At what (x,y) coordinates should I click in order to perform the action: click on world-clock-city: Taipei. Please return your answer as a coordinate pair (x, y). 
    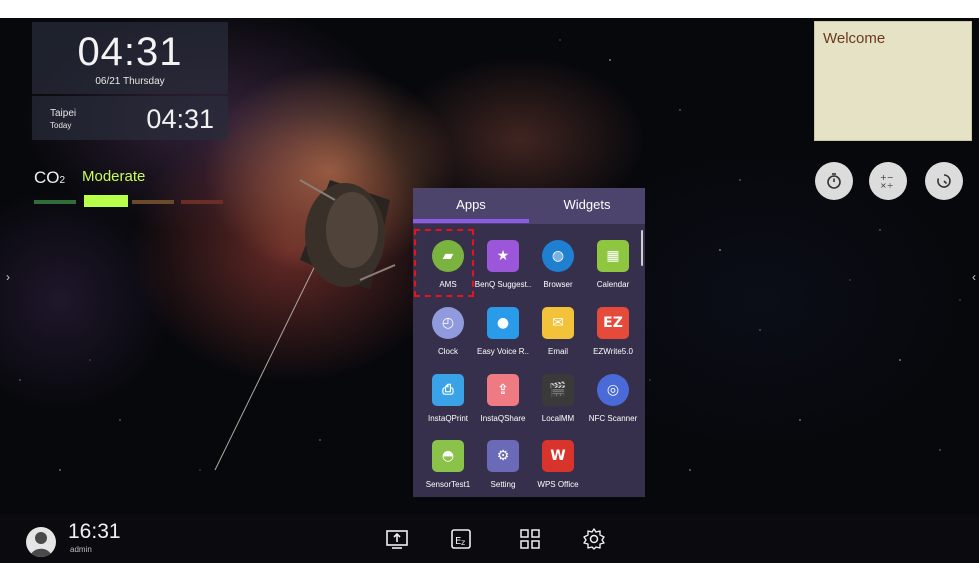
    Looking at the image, I should click on (63, 113).